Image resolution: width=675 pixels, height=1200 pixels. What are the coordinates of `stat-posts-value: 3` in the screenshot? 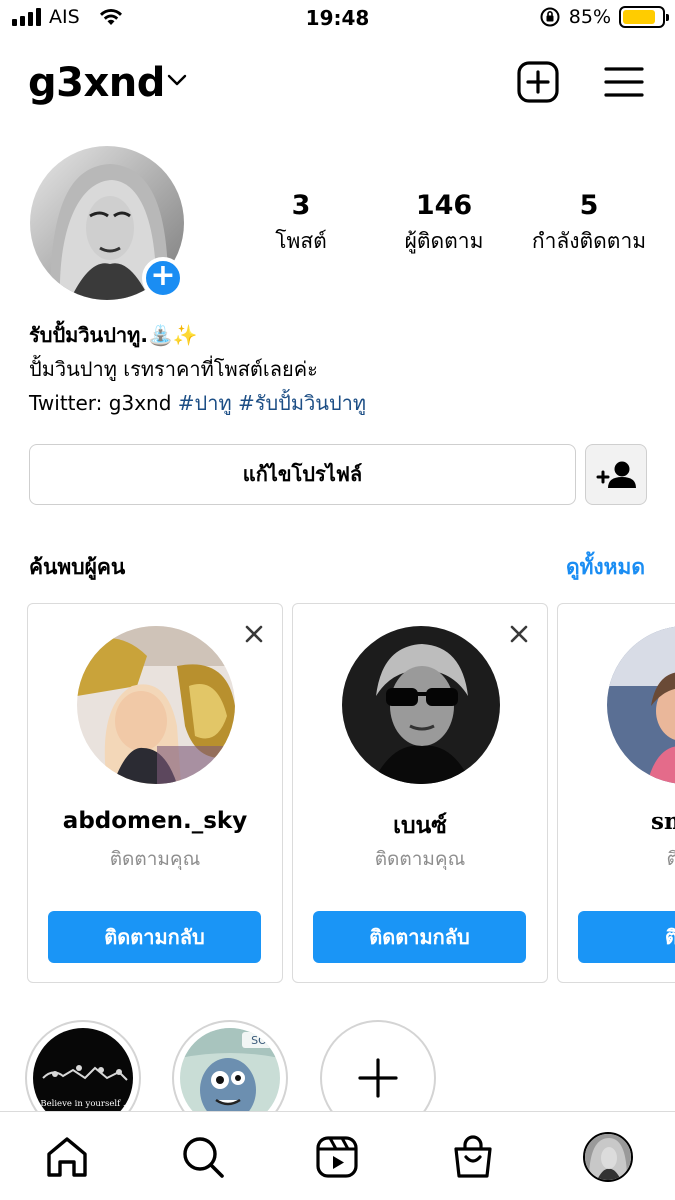 It's located at (301, 205).